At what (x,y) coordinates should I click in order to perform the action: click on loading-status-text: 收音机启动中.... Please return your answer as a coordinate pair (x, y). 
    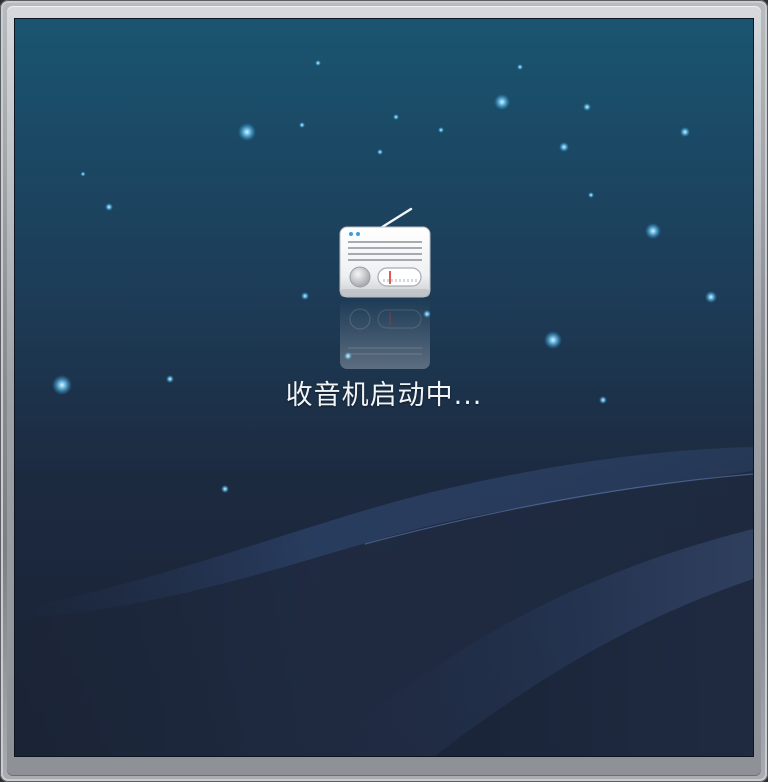
    Looking at the image, I should click on (384, 395).